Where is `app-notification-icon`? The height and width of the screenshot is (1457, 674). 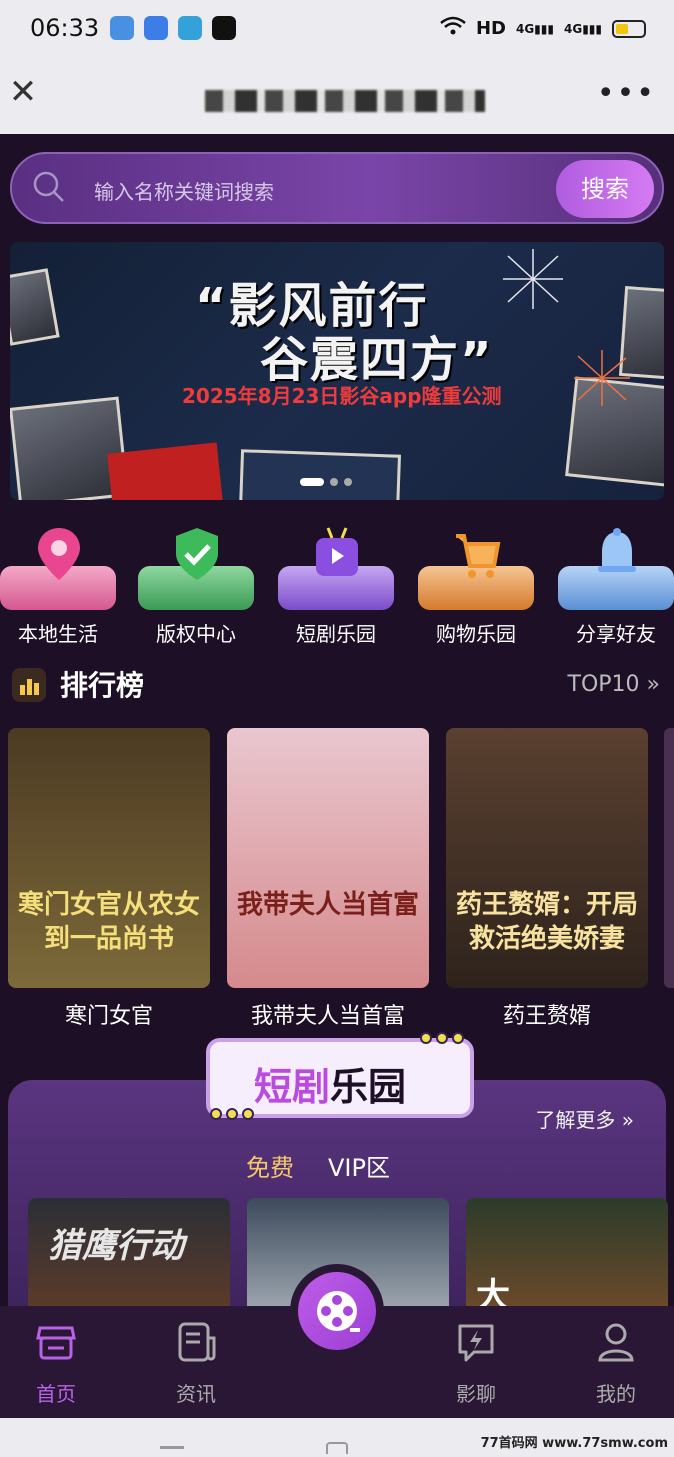
app-notification-icon is located at coordinates (122, 28).